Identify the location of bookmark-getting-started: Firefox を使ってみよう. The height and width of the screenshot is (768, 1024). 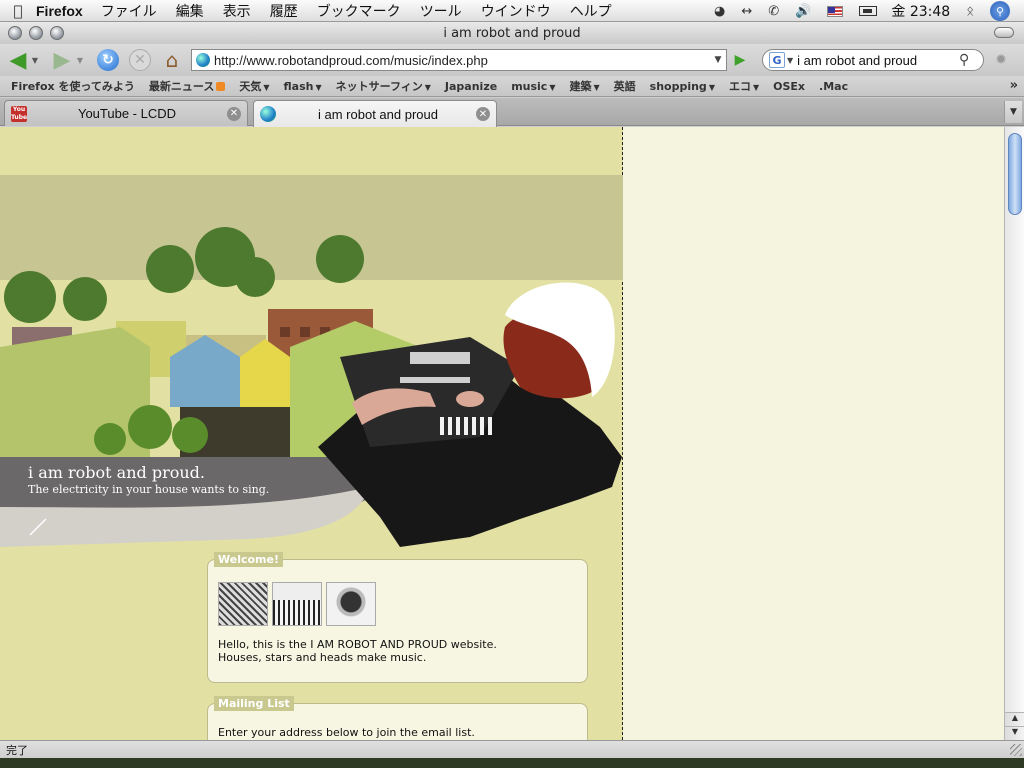
(73, 86).